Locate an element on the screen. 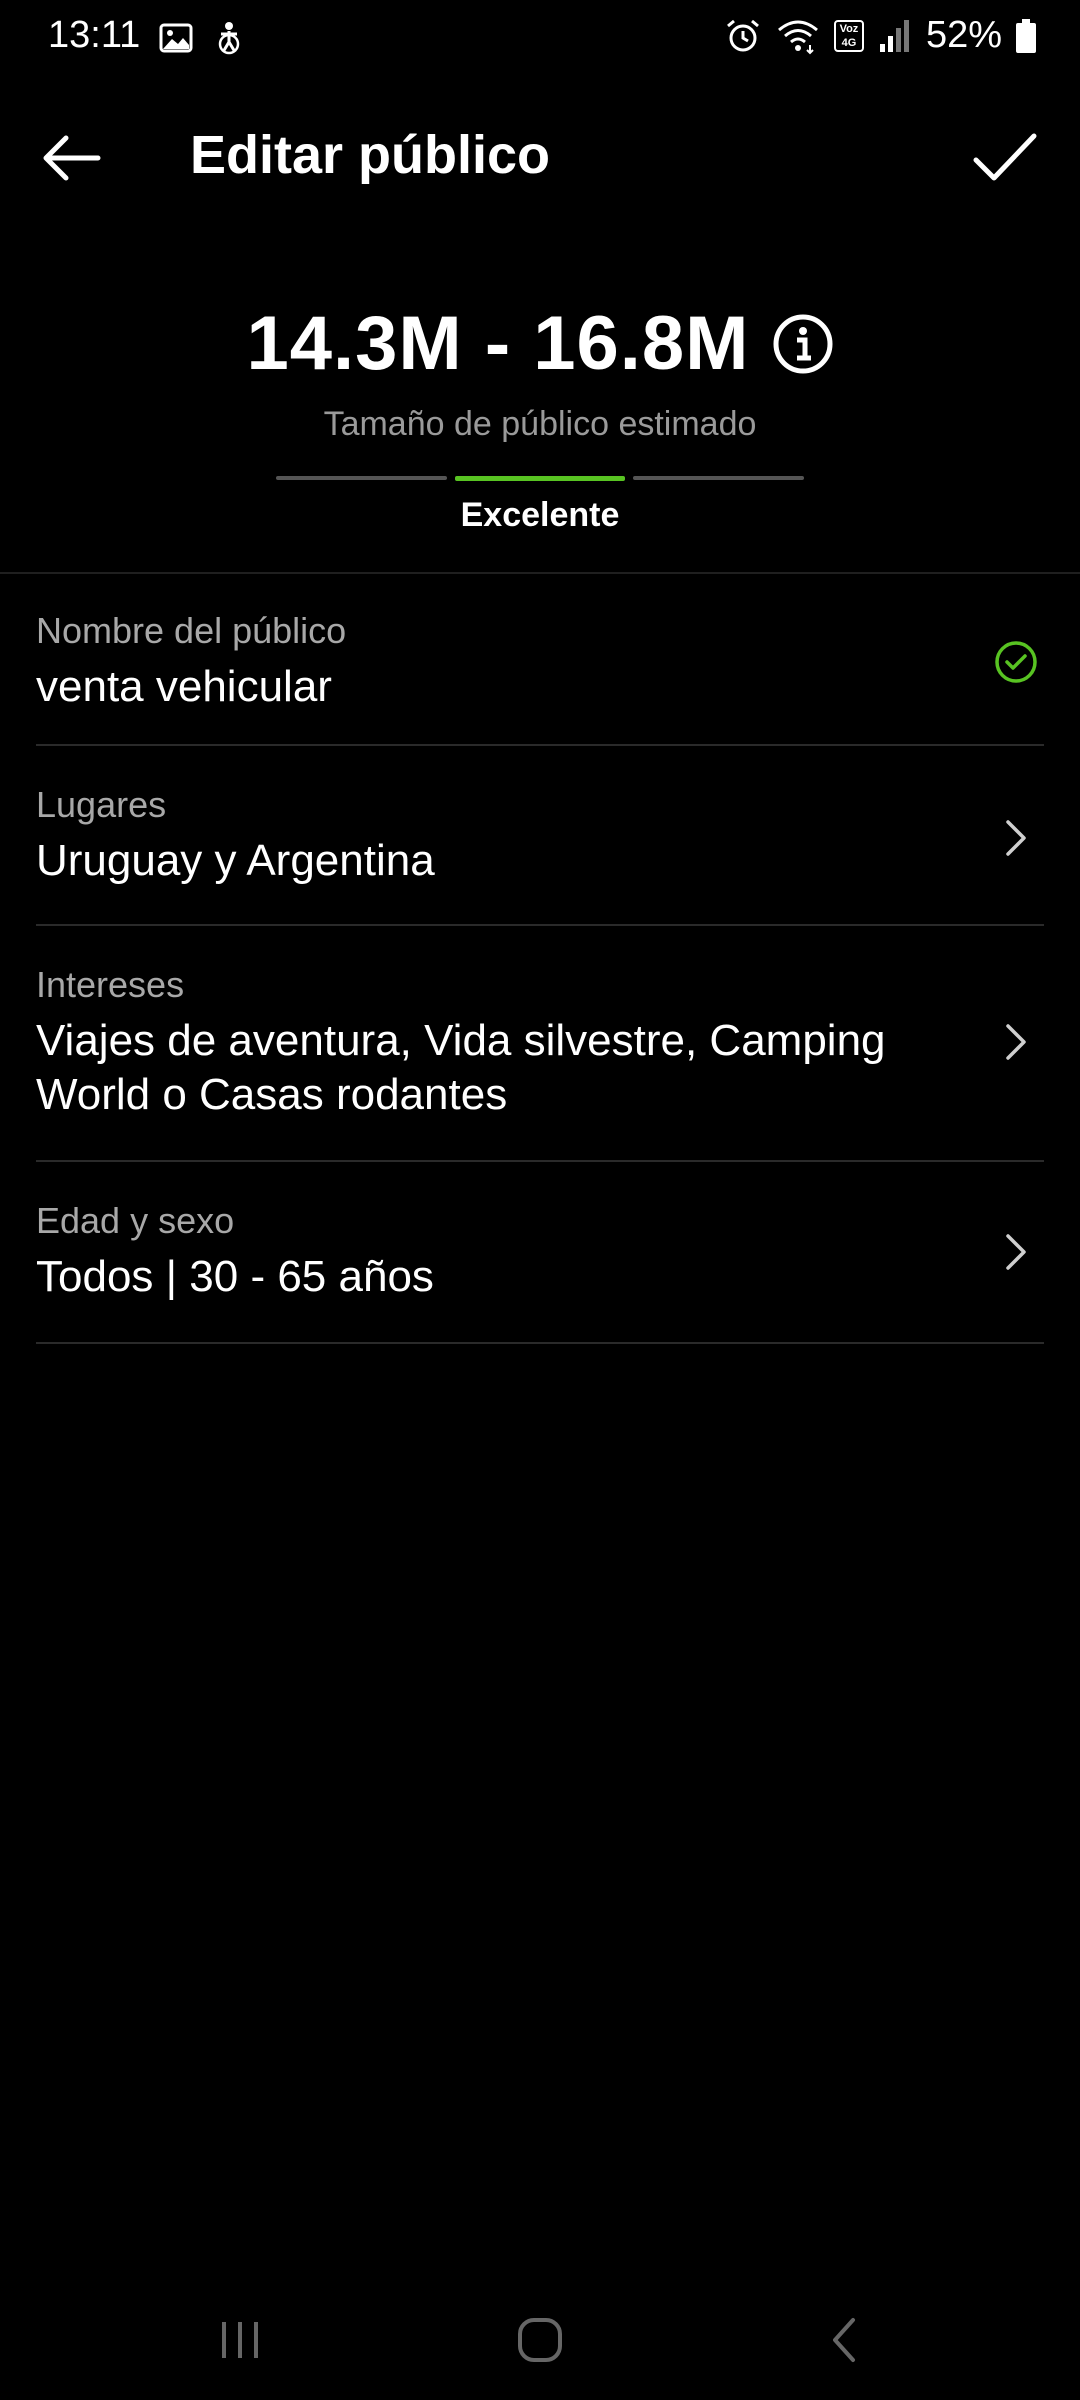 The image size is (1080, 2400). accessibility-icon is located at coordinates (229, 38).